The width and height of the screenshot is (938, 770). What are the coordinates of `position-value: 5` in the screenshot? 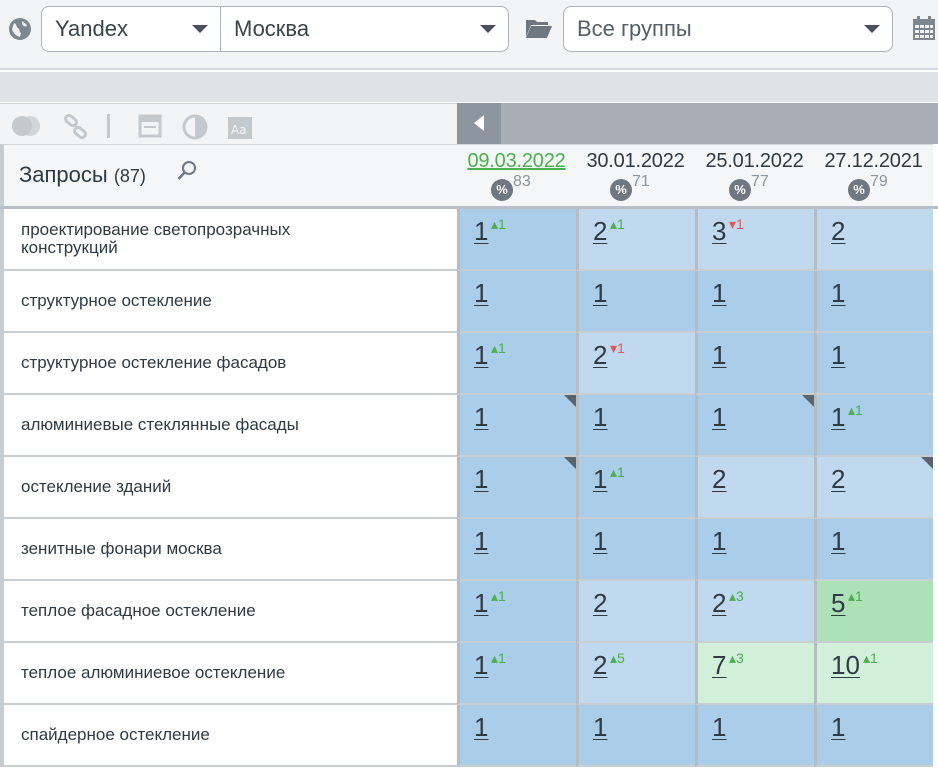 It's located at (838, 603).